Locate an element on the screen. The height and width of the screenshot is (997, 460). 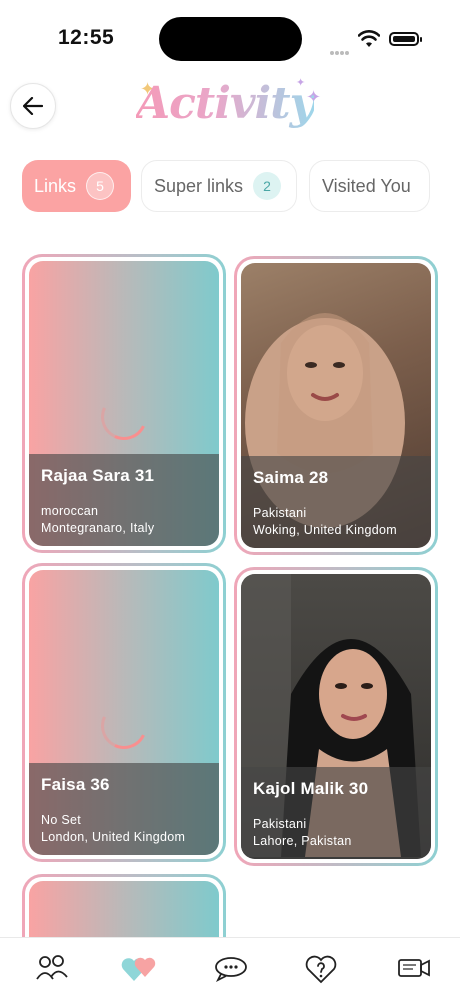
bottom-nav is located at coordinates (230, 967).